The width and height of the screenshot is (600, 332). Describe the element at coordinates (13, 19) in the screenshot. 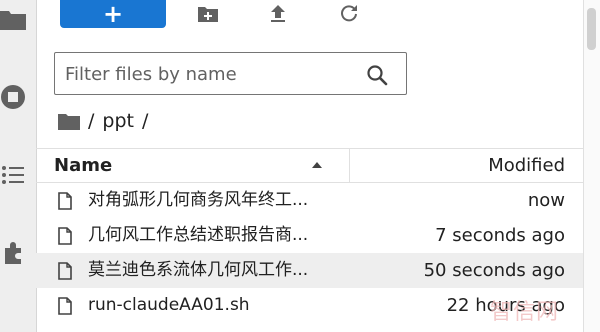

I see `folder-icon` at that location.